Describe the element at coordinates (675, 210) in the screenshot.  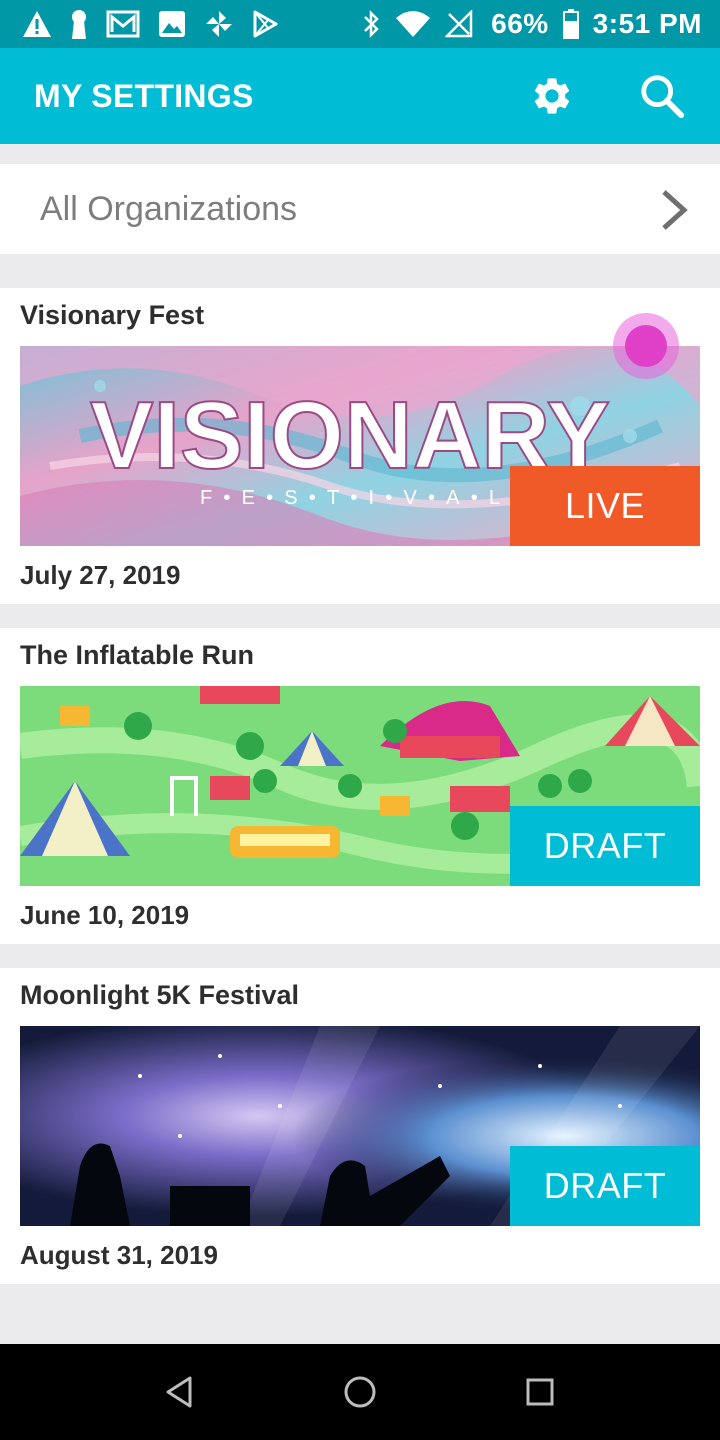
I see `chevron-right-icon` at that location.